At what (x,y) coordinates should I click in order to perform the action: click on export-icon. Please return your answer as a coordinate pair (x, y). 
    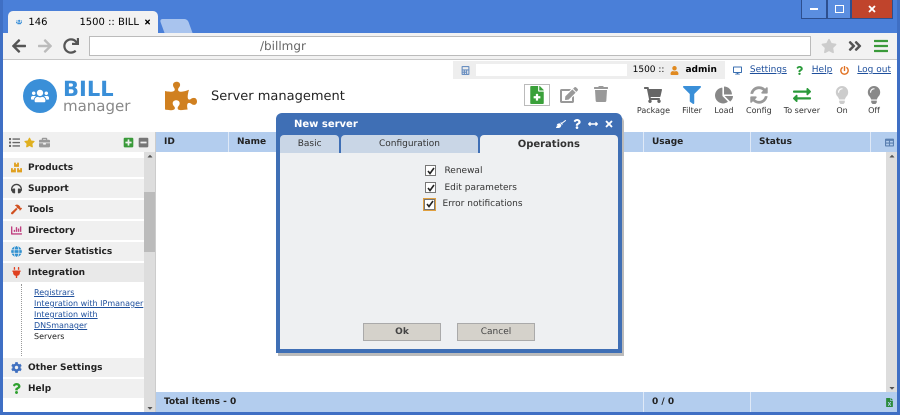
    Looking at the image, I should click on (889, 402).